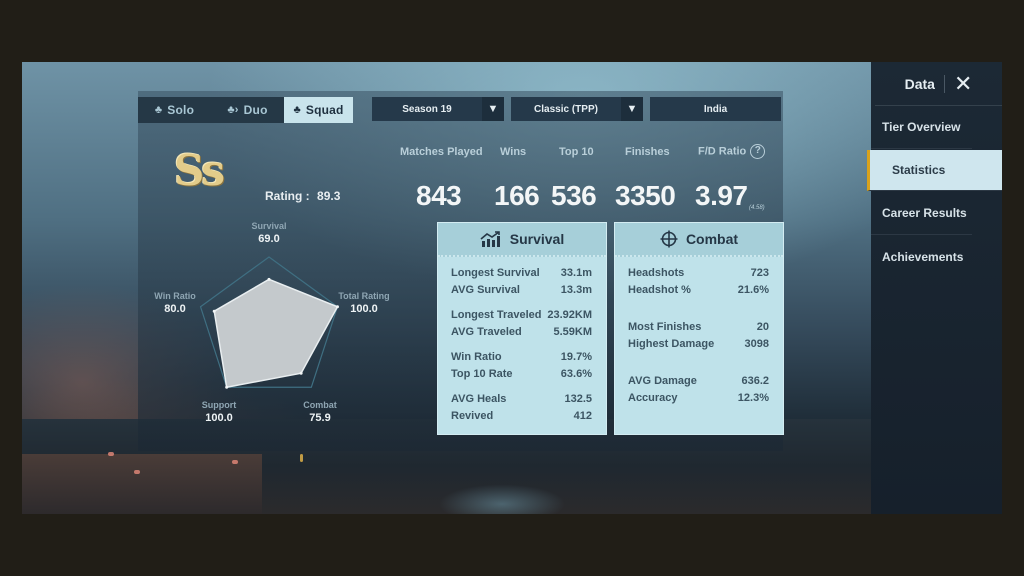  I want to click on tab-duo: ♣› Duo, so click(247, 110).